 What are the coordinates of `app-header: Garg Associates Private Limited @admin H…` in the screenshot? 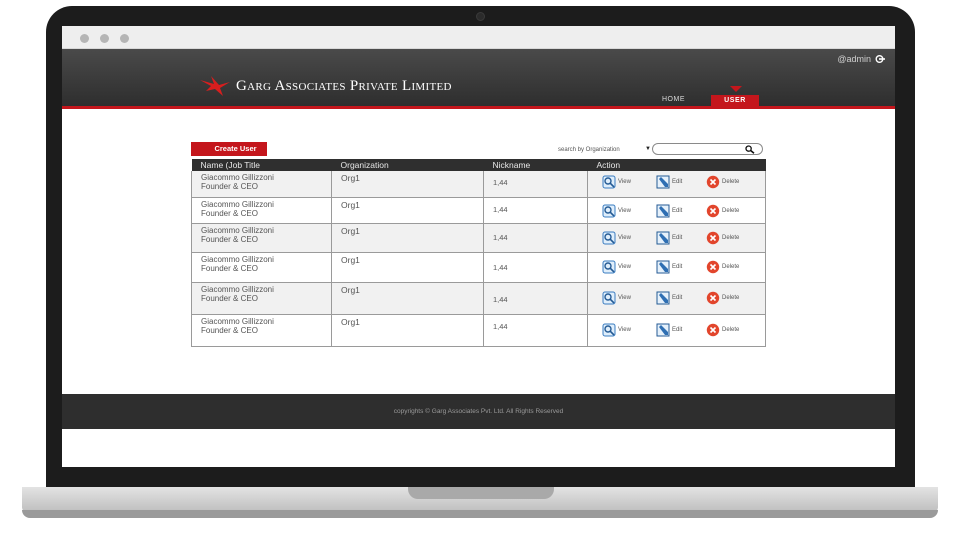 It's located at (478, 79).